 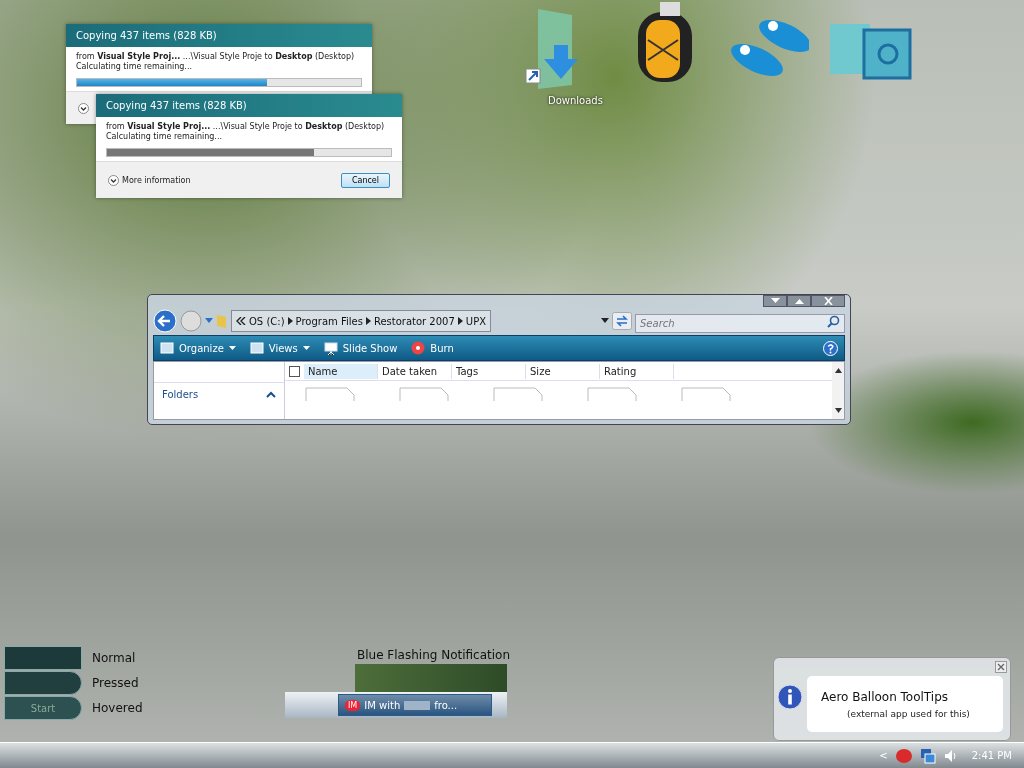 What do you see at coordinates (838, 390) in the screenshot?
I see `scrollbar` at bounding box center [838, 390].